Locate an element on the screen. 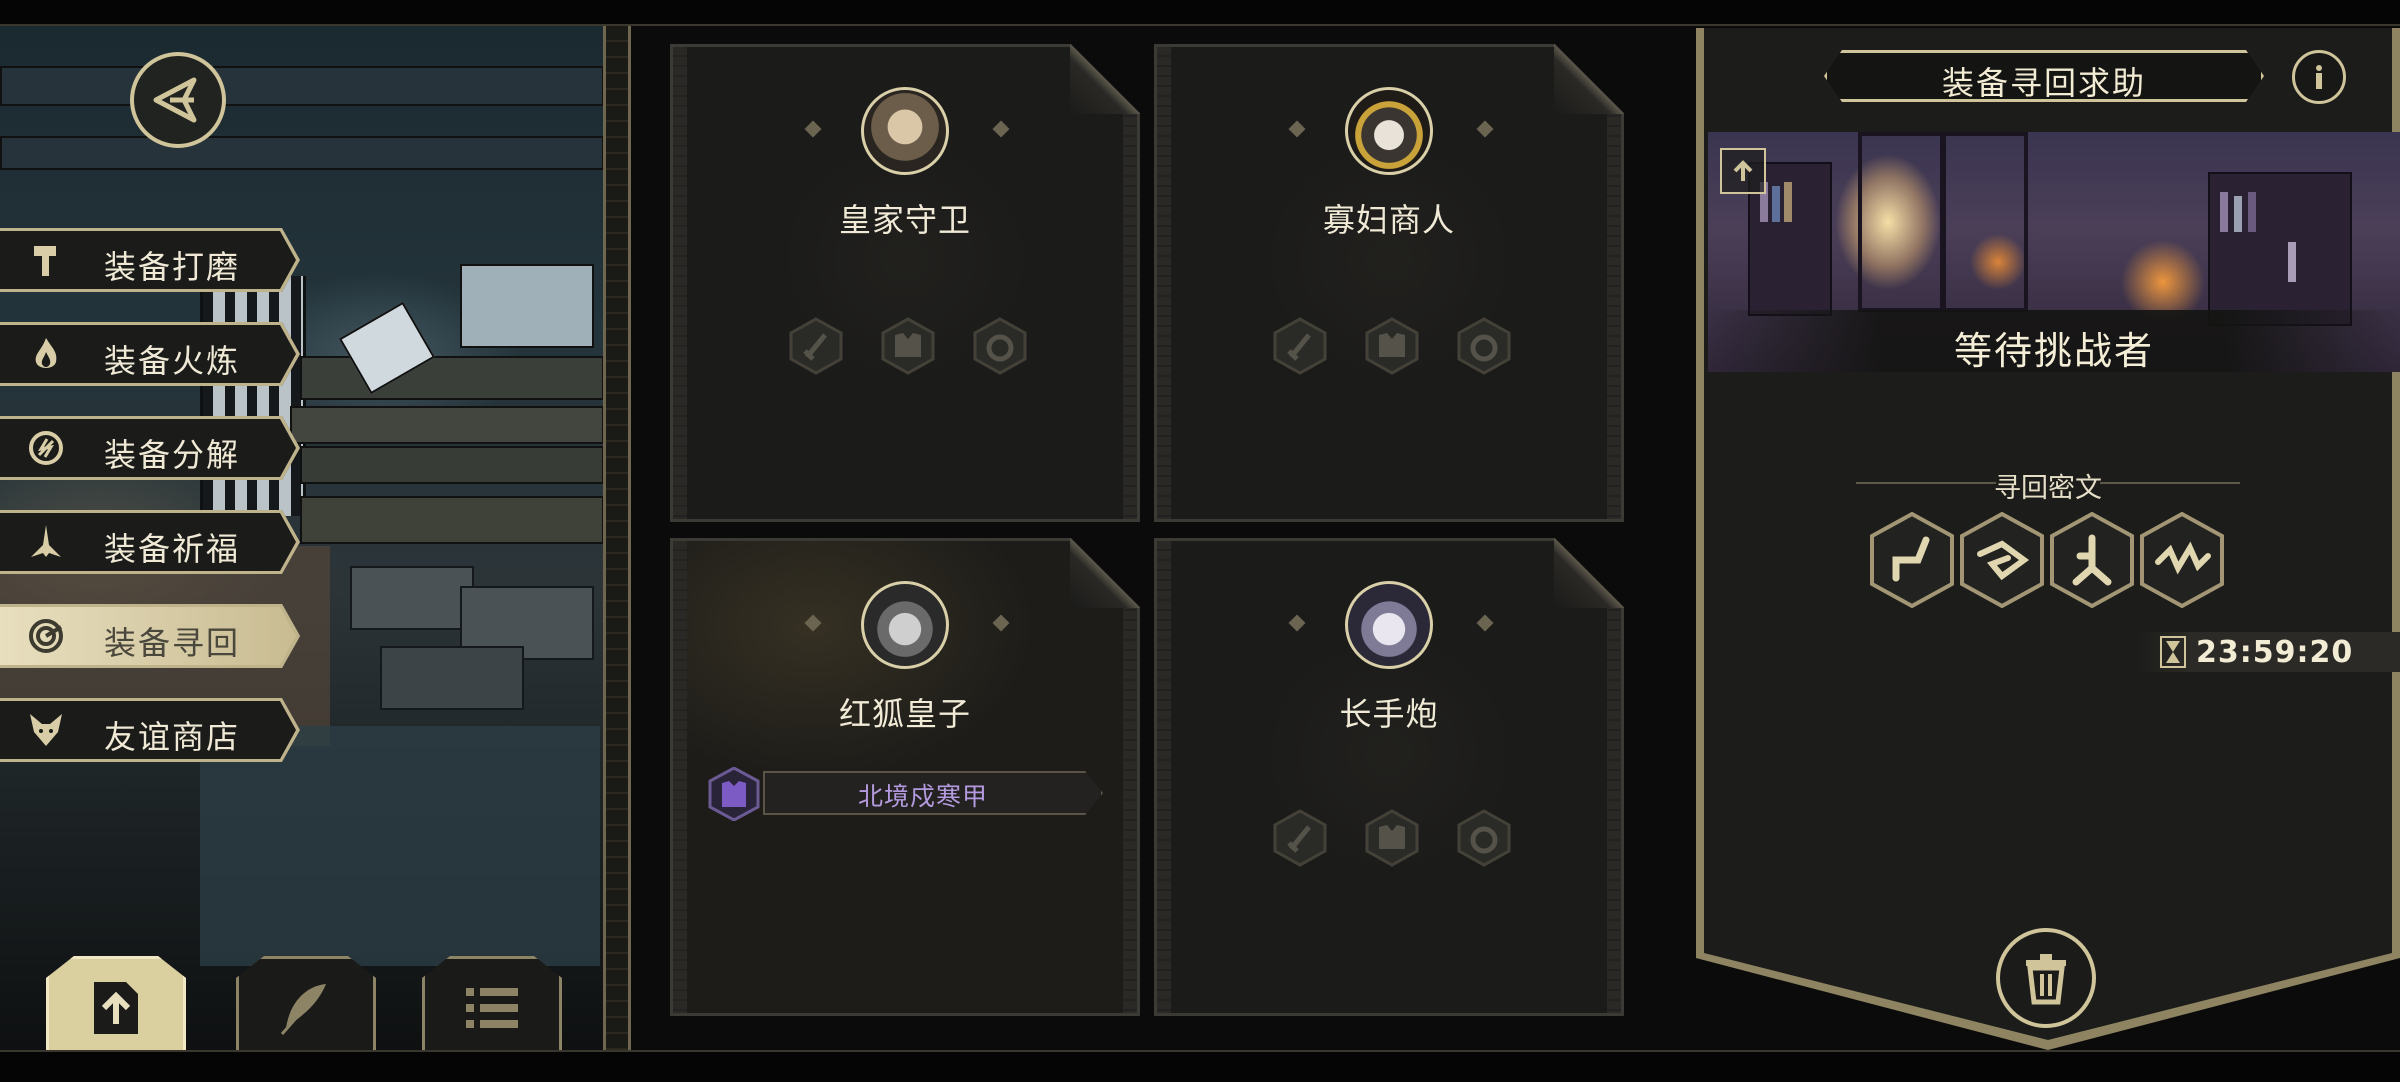  menu-item-friendship-shop: 友谊商店 is located at coordinates (150, 730).